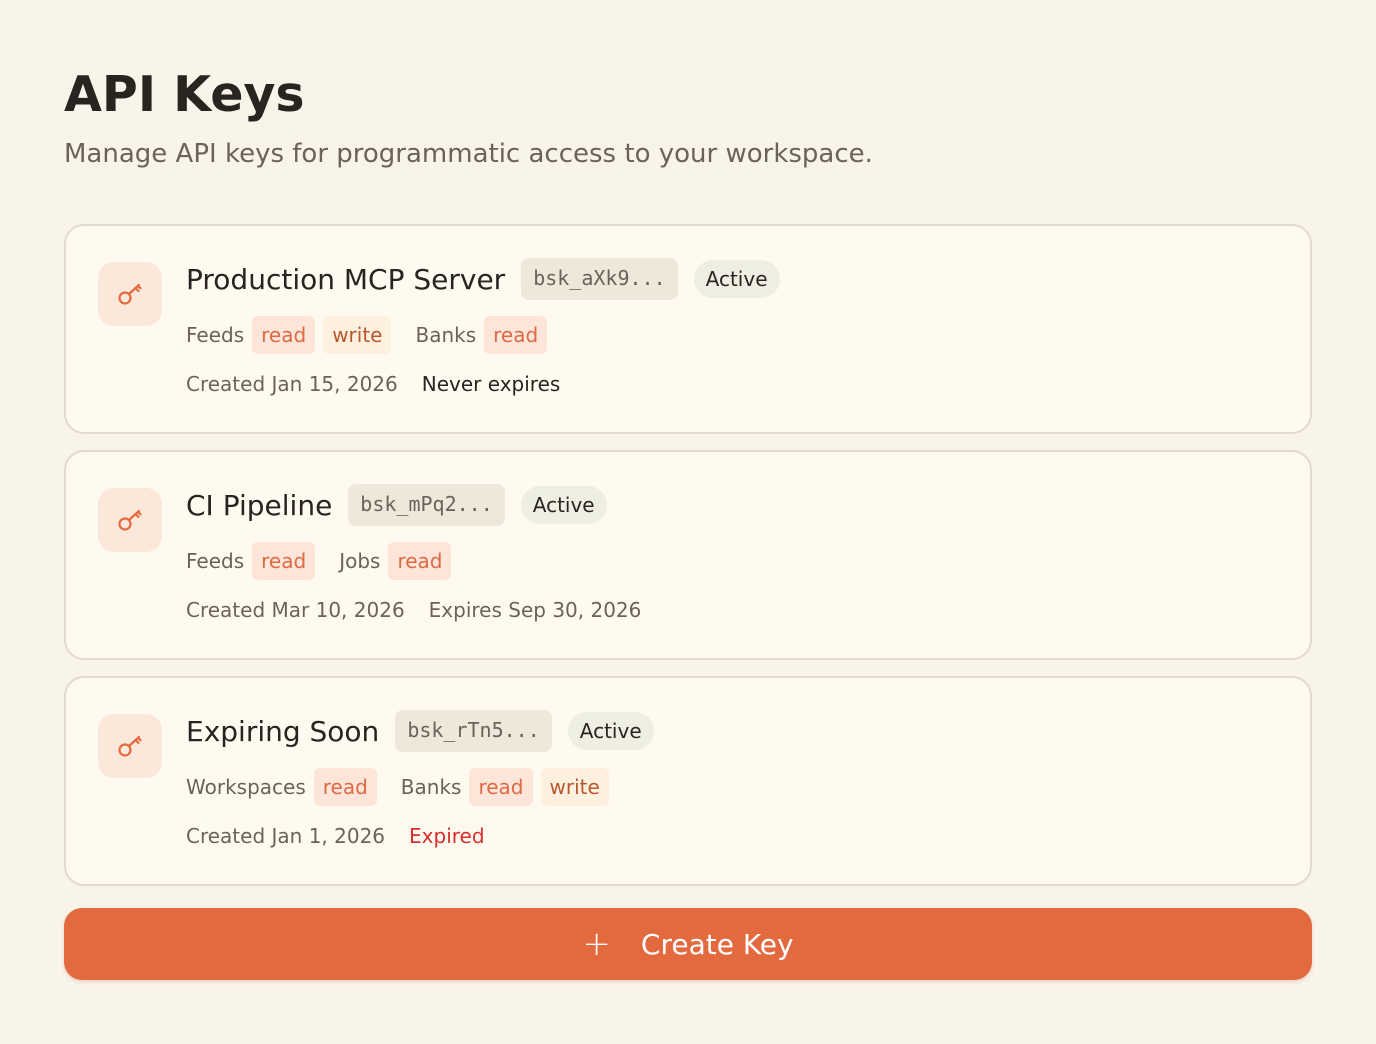 The width and height of the screenshot is (1376, 1044). Describe the element at coordinates (292, 384) in the screenshot. I see `created-date: Created Jan 15, 2026` at that location.